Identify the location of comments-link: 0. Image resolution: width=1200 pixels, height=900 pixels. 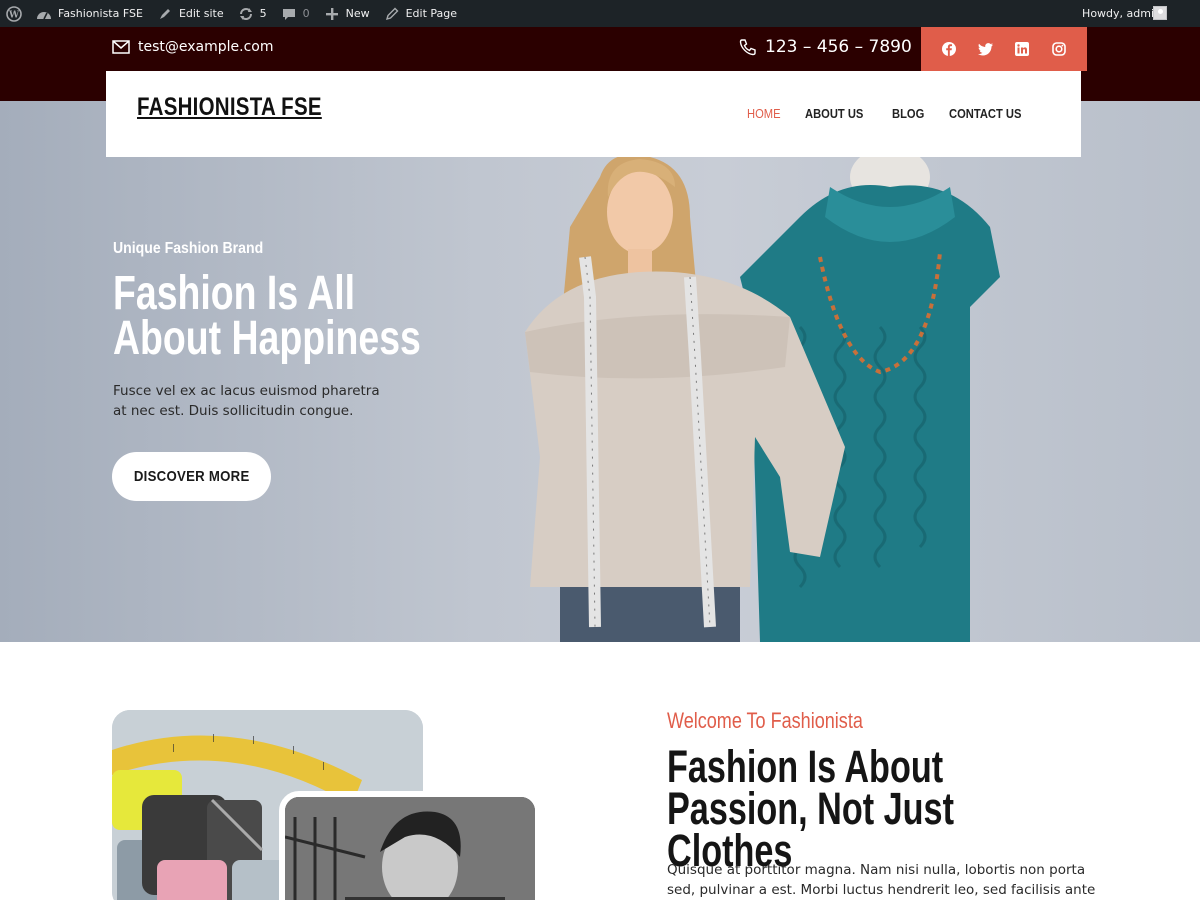
(295, 13).